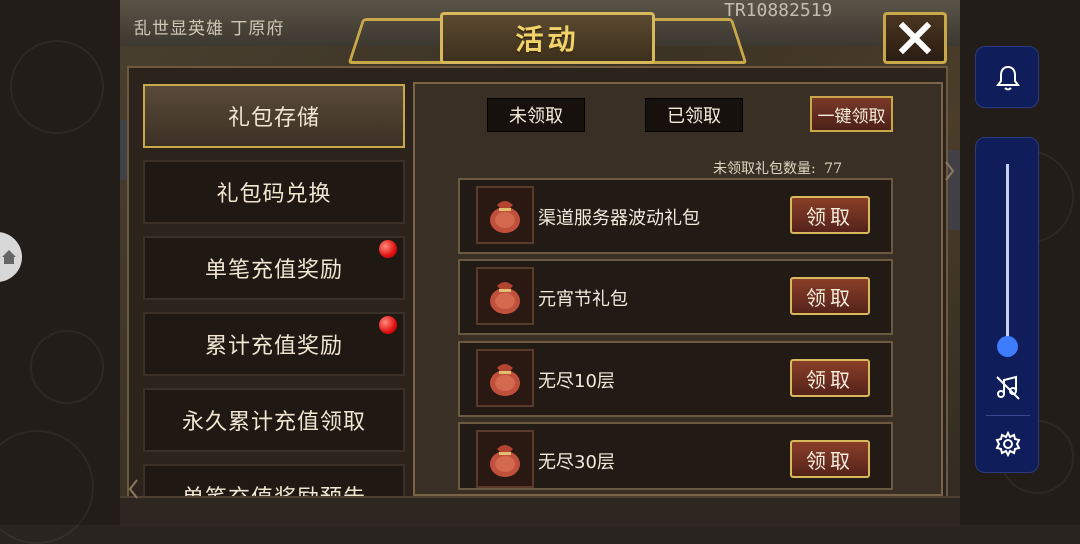 The image size is (1080, 544). I want to click on tab-gift-storage: 礼包存储, so click(274, 116).